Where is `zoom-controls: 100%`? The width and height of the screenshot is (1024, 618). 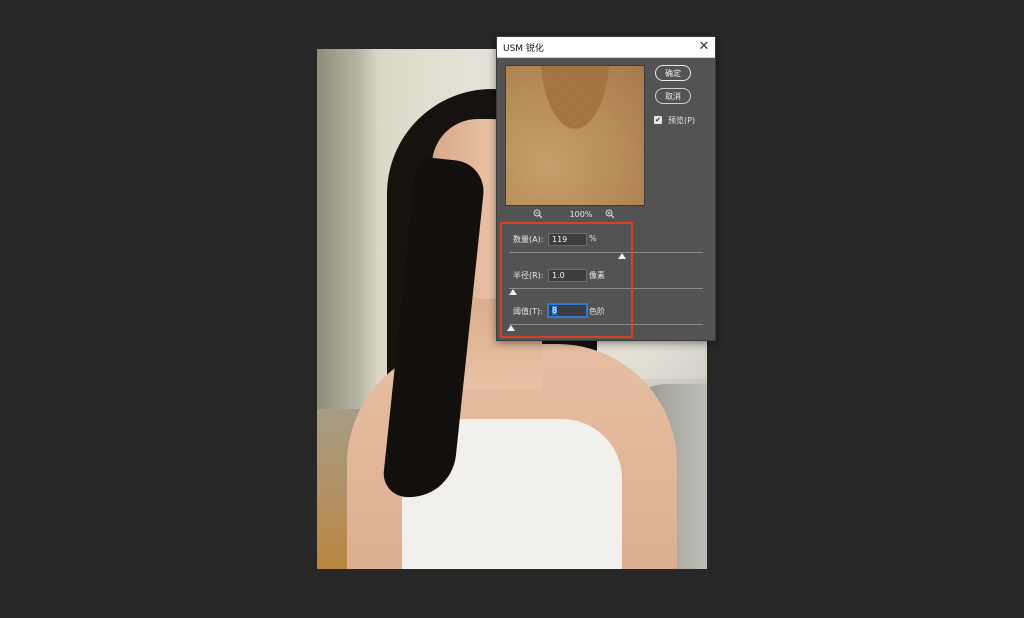 zoom-controls: 100% is located at coordinates (575, 216).